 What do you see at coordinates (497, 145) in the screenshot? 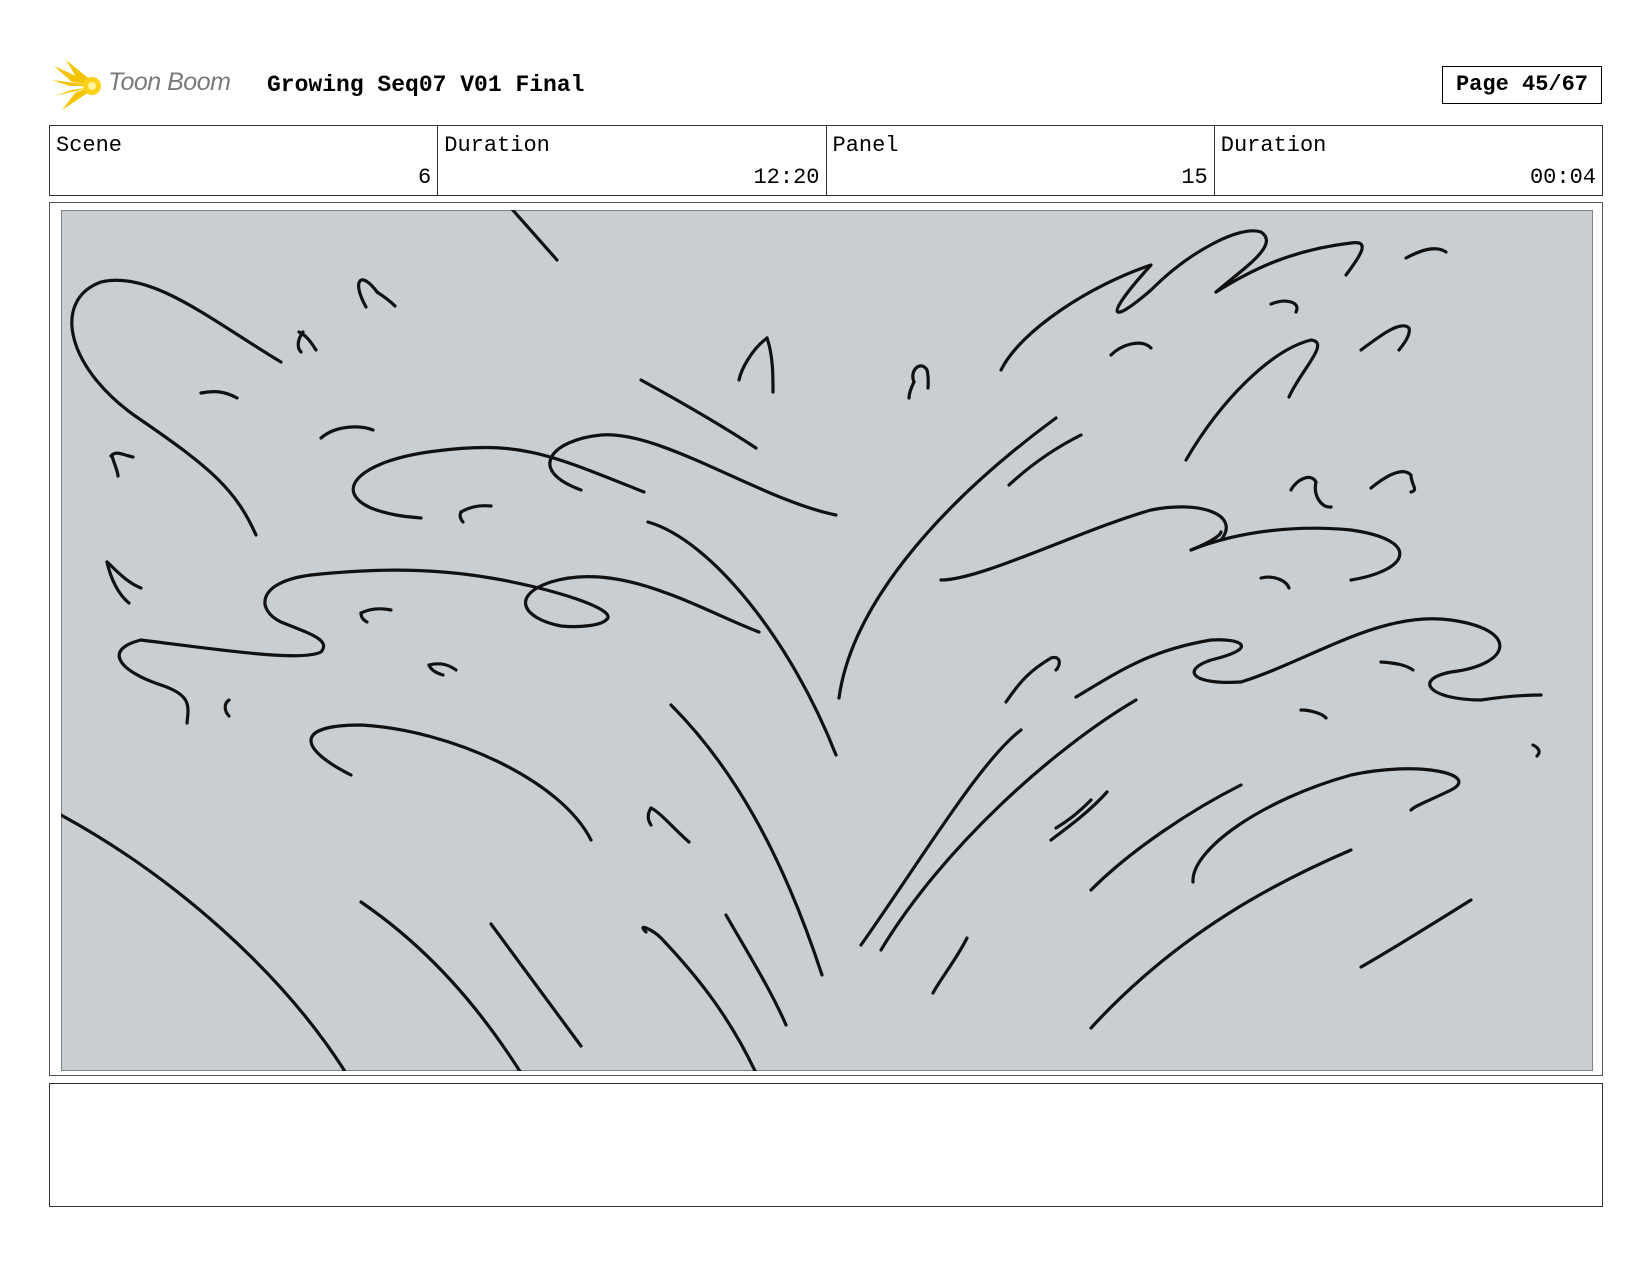
I see `scene-duration-label: Duration` at bounding box center [497, 145].